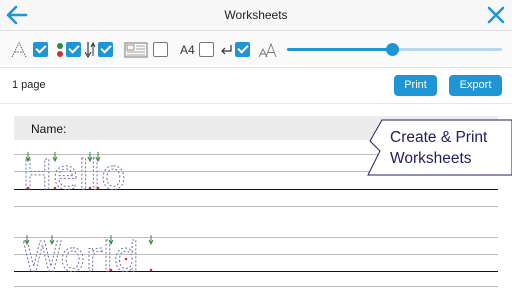 This screenshot has height=288, width=512. Describe the element at coordinates (242, 49) in the screenshot. I see `return-checkbox` at that location.